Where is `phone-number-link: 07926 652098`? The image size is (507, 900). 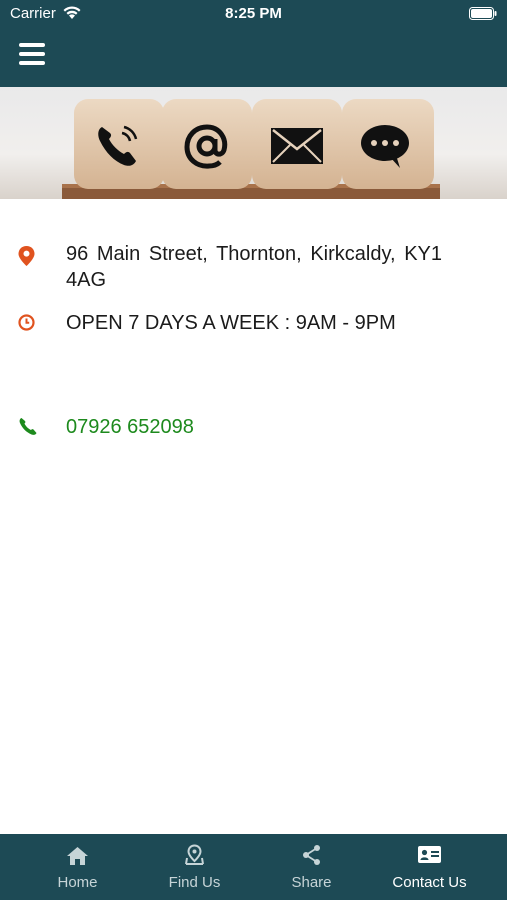
phone-number-link: 07926 652098 is located at coordinates (254, 427).